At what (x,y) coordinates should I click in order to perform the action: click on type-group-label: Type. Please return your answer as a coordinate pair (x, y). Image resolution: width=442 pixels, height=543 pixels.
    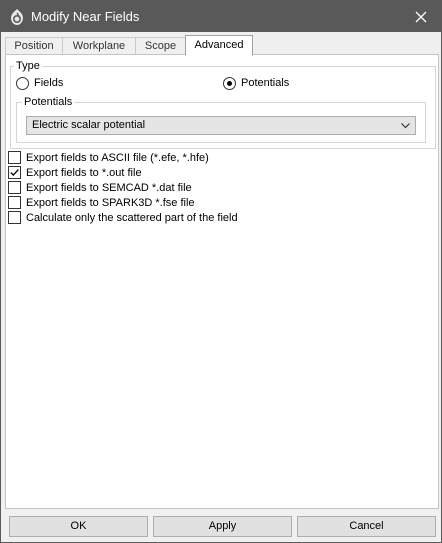
    Looking at the image, I should click on (28, 66).